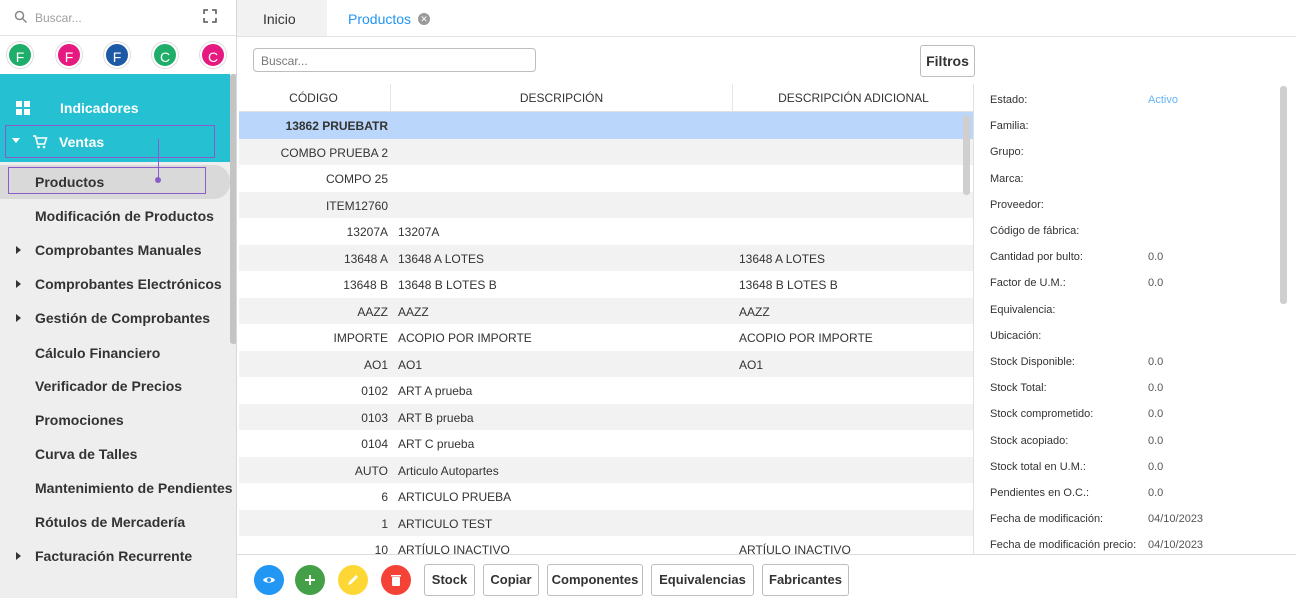  I want to click on avatar-bar: F F F C C, so click(118, 55).